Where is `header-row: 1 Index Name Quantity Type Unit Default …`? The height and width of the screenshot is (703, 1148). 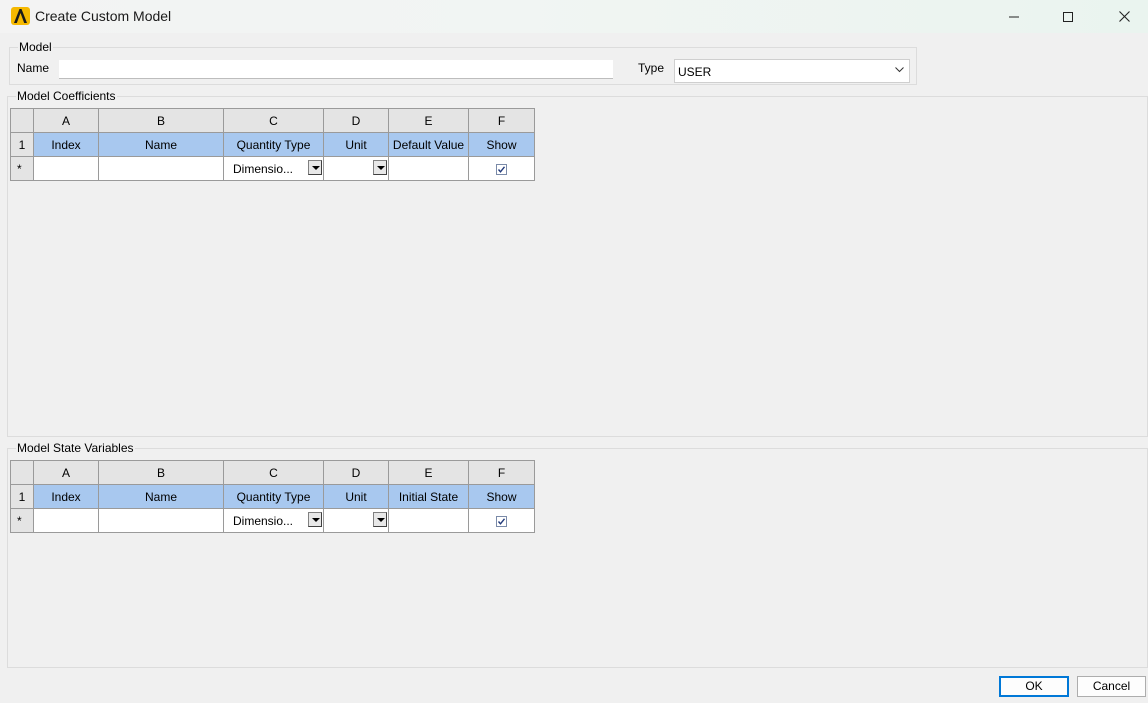 header-row: 1 Index Name Quantity Type Unit Default … is located at coordinates (272, 144).